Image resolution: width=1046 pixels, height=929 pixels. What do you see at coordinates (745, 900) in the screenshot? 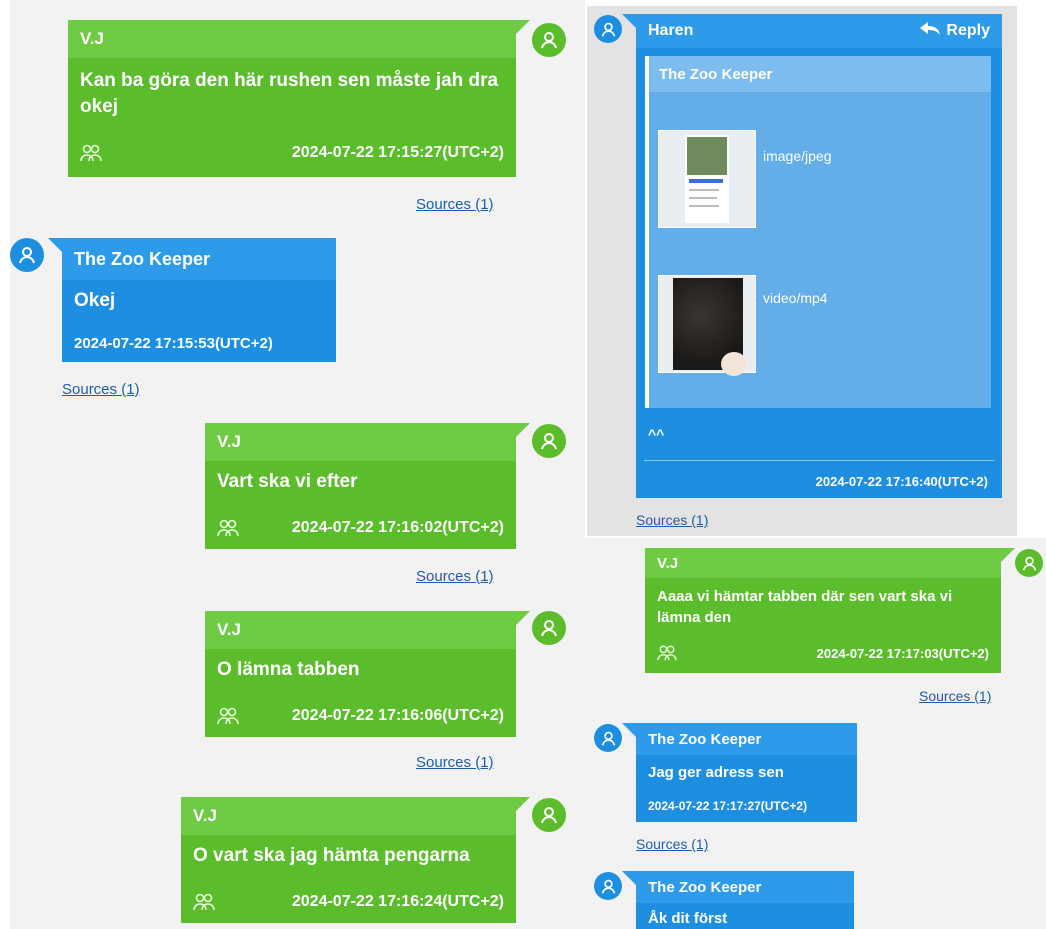
I see `message-bubble-incoming: The Zoo Keeper Åk dit först` at bounding box center [745, 900].